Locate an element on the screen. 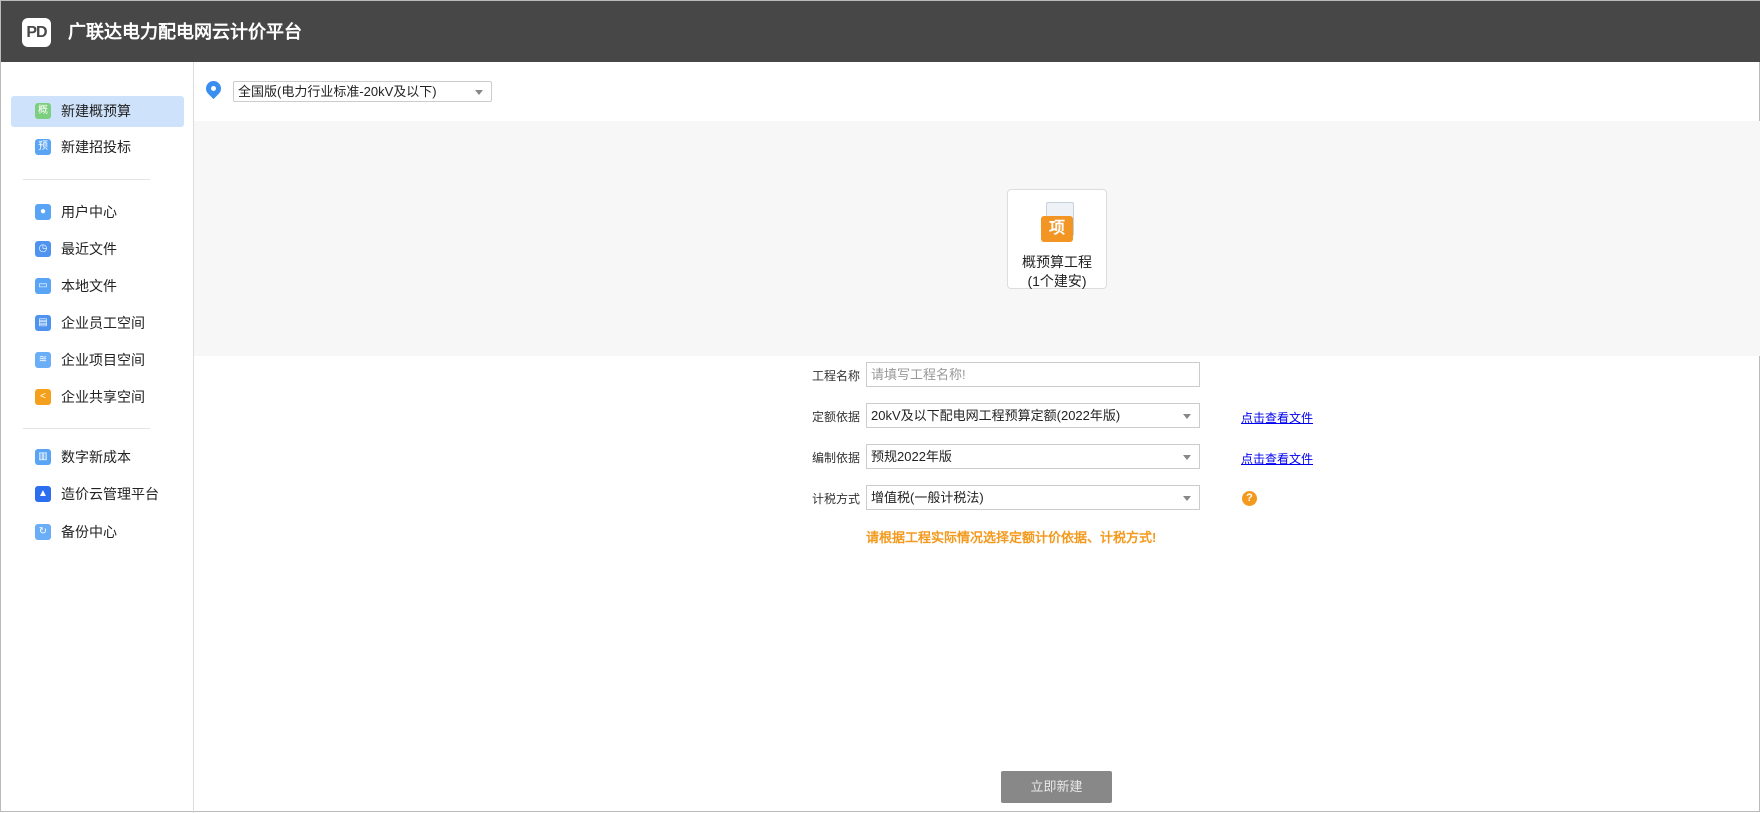 This screenshot has height=813, width=1760. region-value: 全国版(电力行业标准-20kV及以下) is located at coordinates (337, 91).